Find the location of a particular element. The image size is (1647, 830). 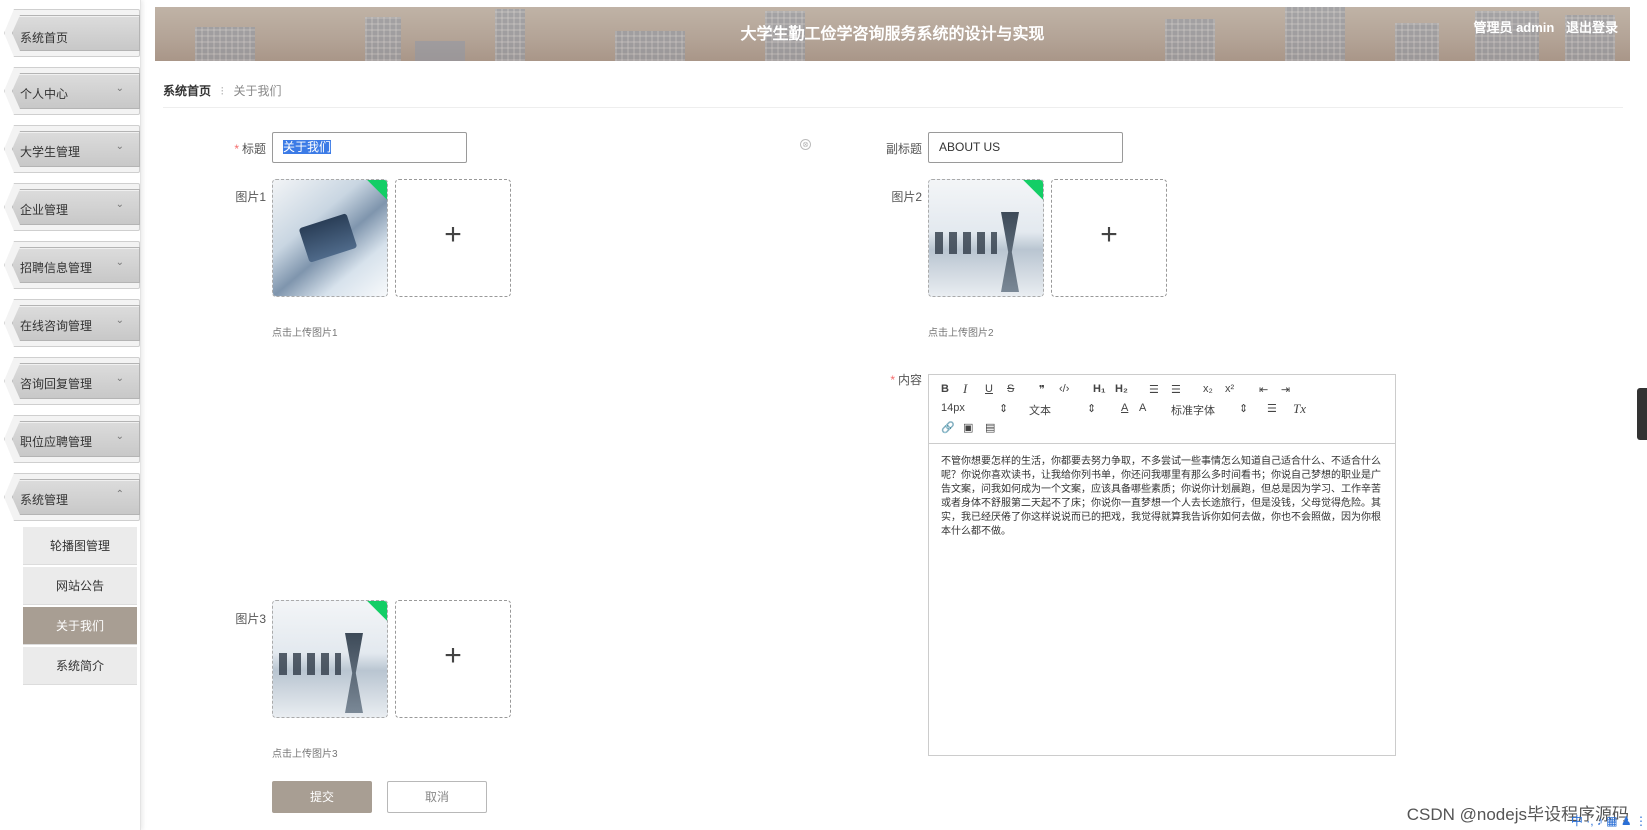

page-title: 大学生勤工俭学咨询服务系统的设计与实现 is located at coordinates (892, 34).